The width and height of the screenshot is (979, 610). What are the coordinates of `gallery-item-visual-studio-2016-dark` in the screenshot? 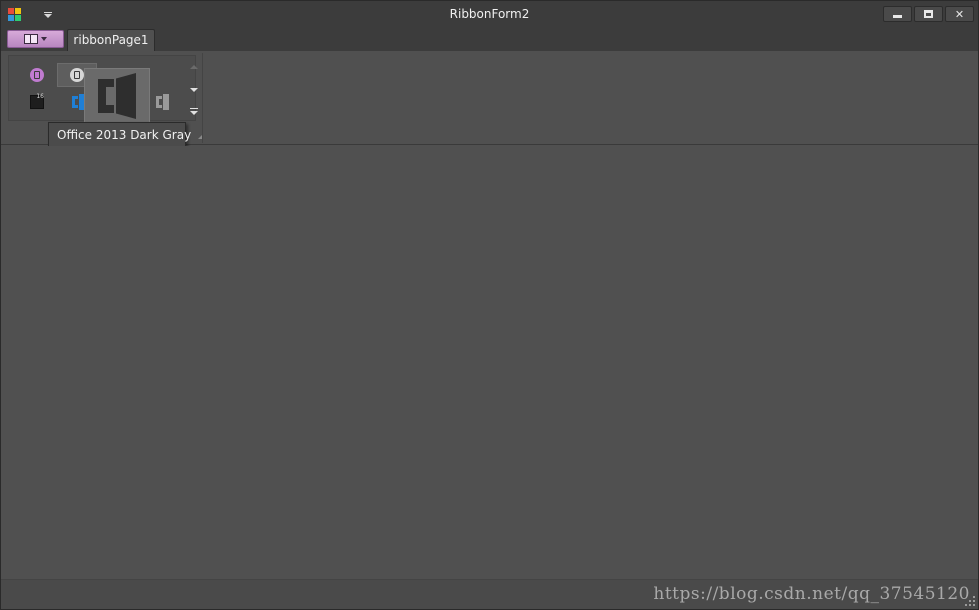 It's located at (37, 102).